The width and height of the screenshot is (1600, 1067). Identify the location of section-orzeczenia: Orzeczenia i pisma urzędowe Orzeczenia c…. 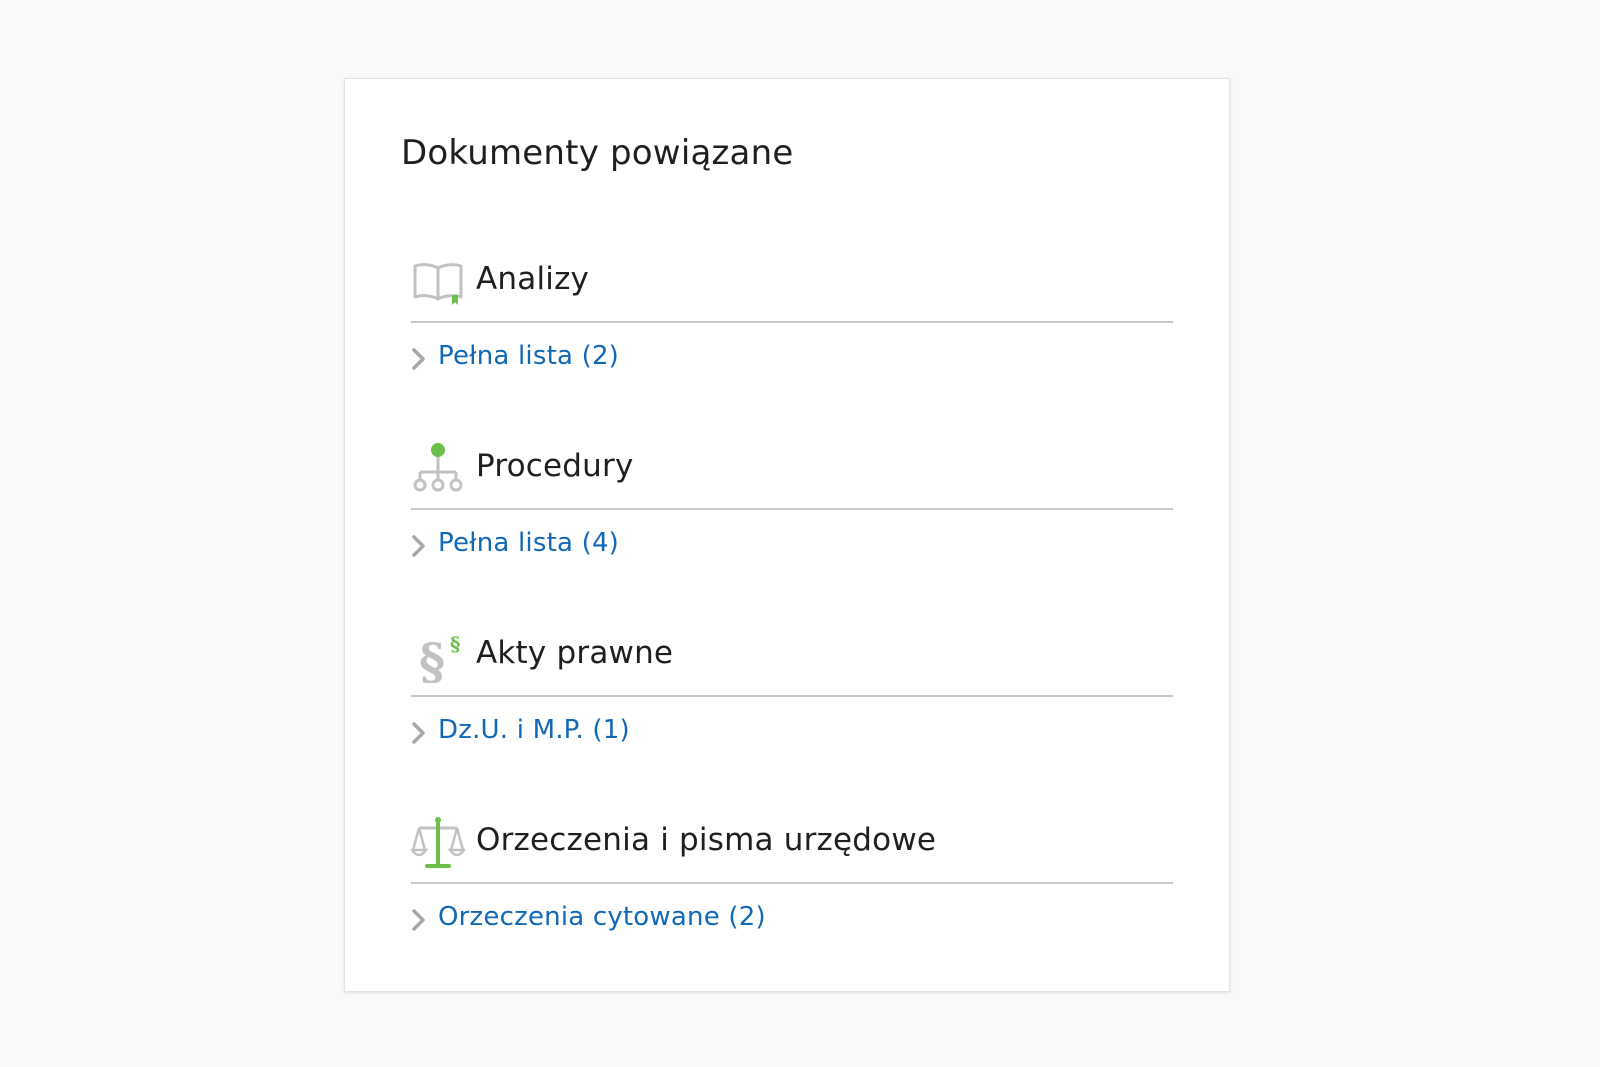
(792, 872).